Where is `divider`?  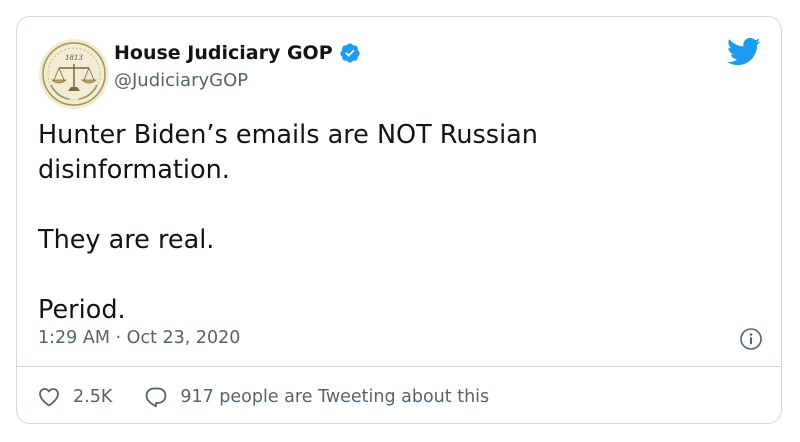 divider is located at coordinates (399, 366).